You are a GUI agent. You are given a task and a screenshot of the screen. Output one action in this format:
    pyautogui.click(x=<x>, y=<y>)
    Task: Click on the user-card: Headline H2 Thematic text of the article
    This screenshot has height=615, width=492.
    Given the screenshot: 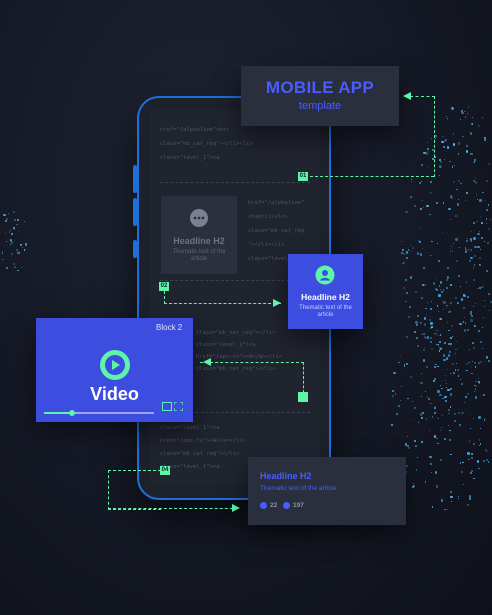 What is the action you would take?
    pyautogui.click(x=325, y=291)
    